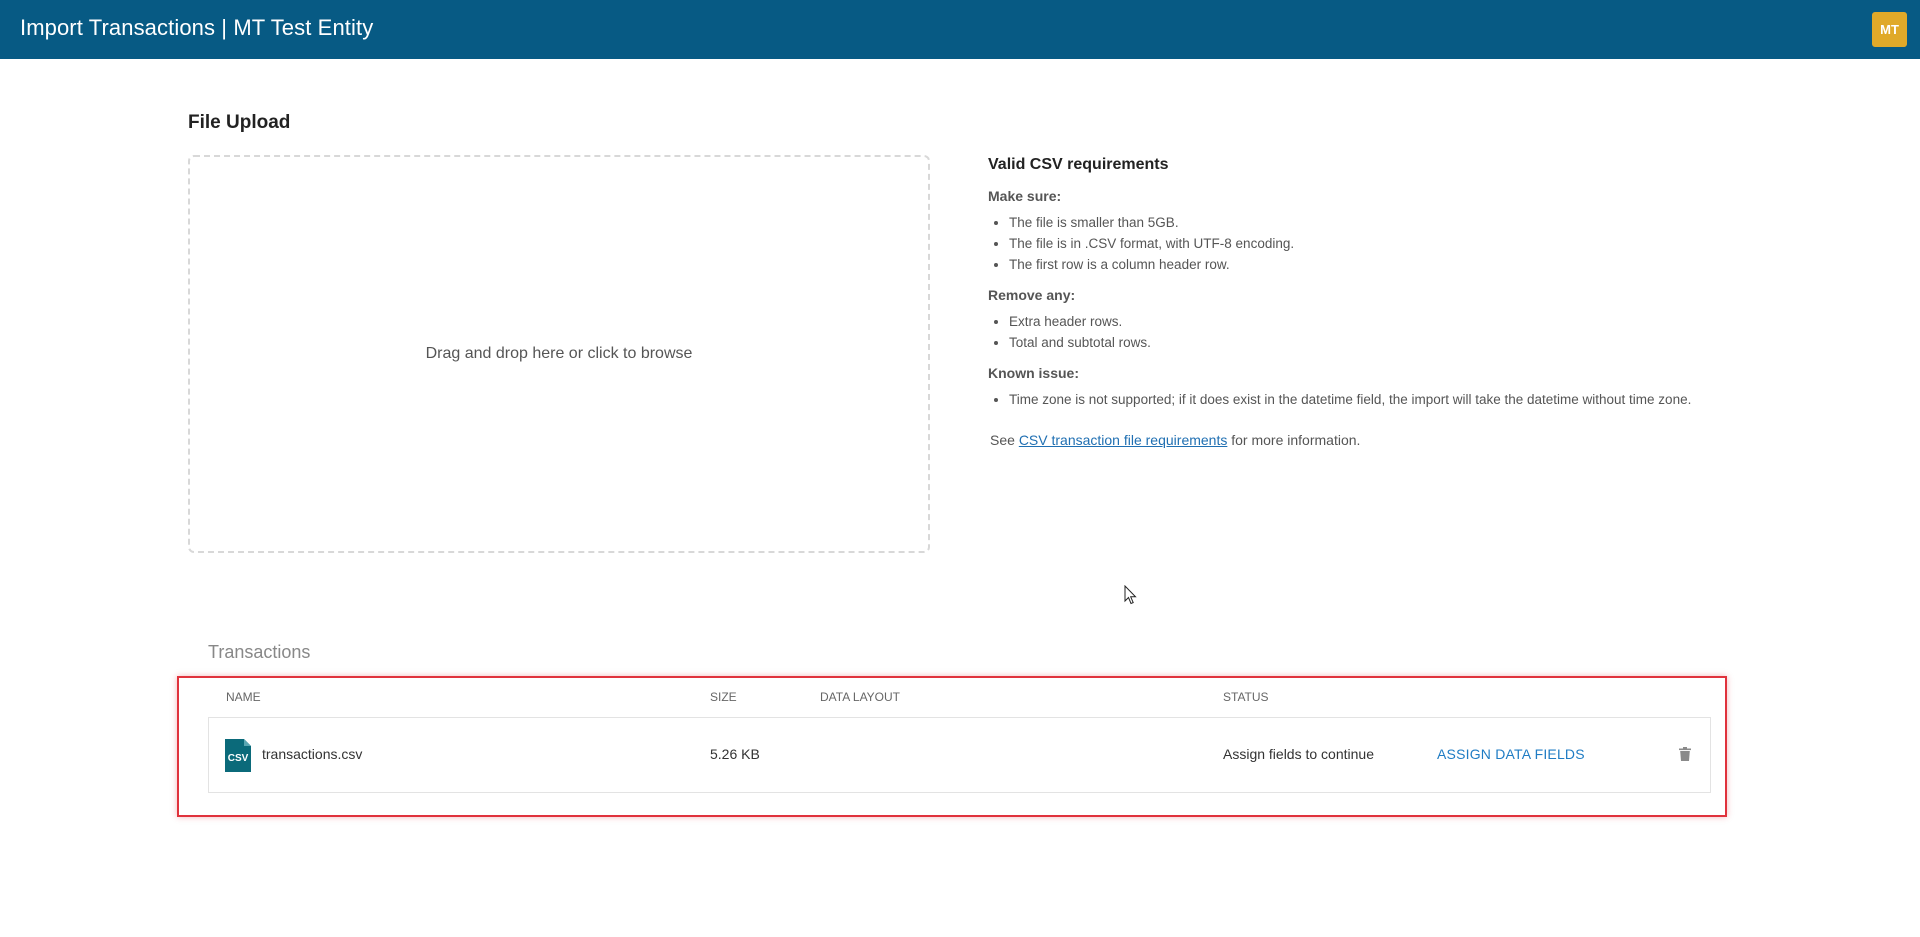 The image size is (1920, 937). I want to click on page-title: Import Transactions | MT Test Entity, so click(197, 27).